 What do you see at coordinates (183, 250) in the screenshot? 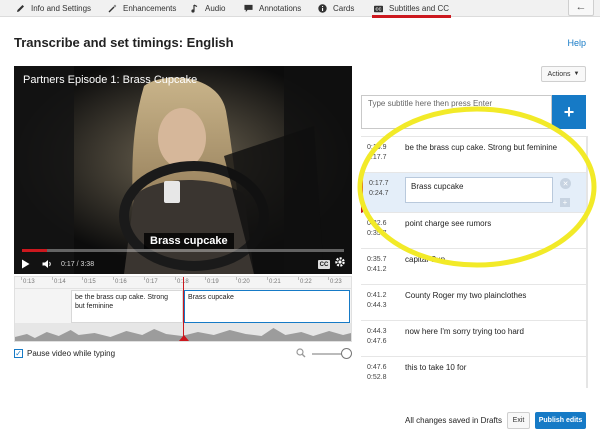
I see `video-progress-bar` at bounding box center [183, 250].